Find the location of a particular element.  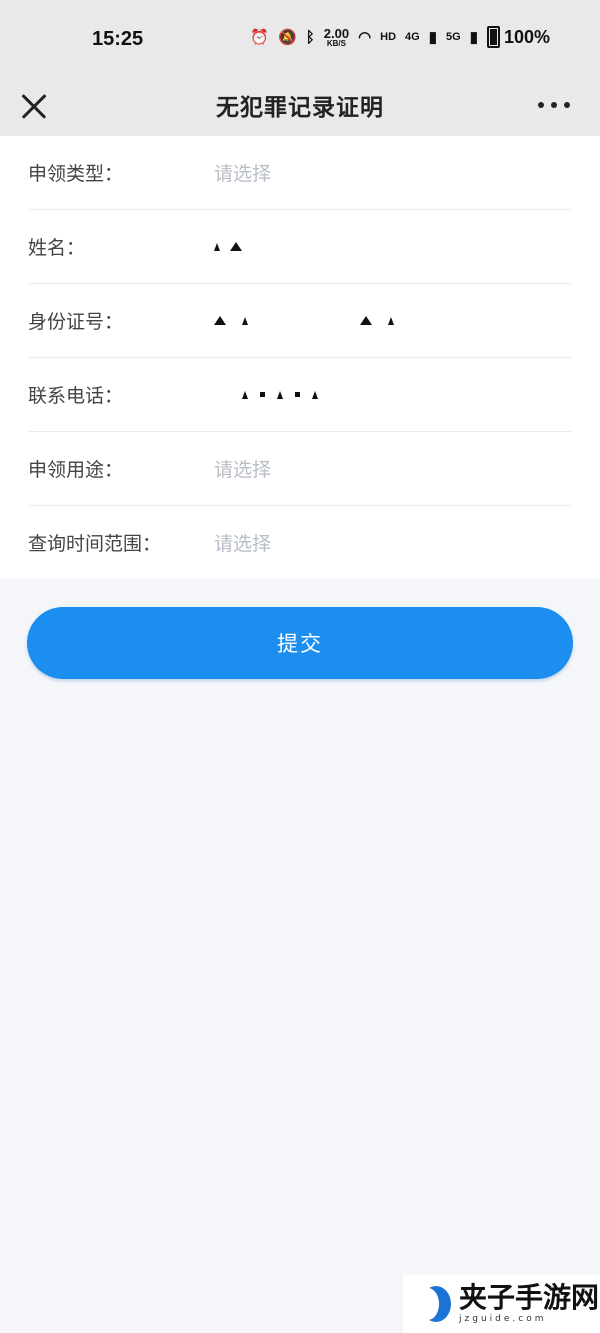

battery-level: 100% is located at coordinates (526, 36).